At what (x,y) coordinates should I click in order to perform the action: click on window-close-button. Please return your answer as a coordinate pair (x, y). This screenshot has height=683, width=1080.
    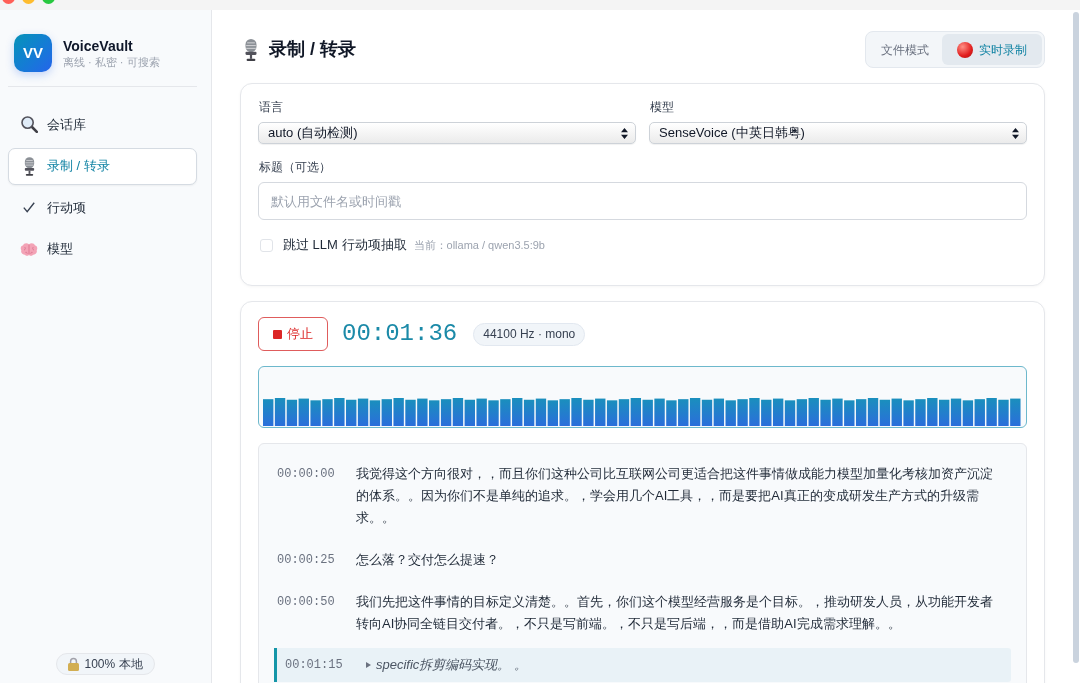
    Looking at the image, I should click on (8, 2).